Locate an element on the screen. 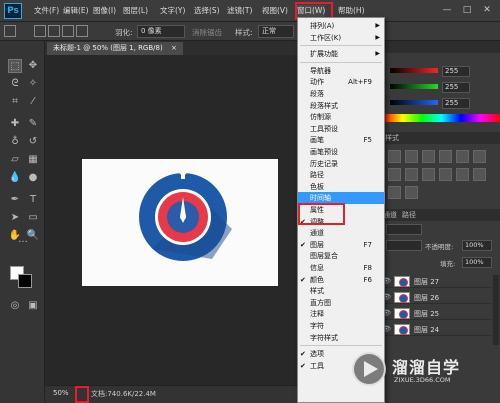  gradient-tool-icon: ▦ is located at coordinates (33, 160).